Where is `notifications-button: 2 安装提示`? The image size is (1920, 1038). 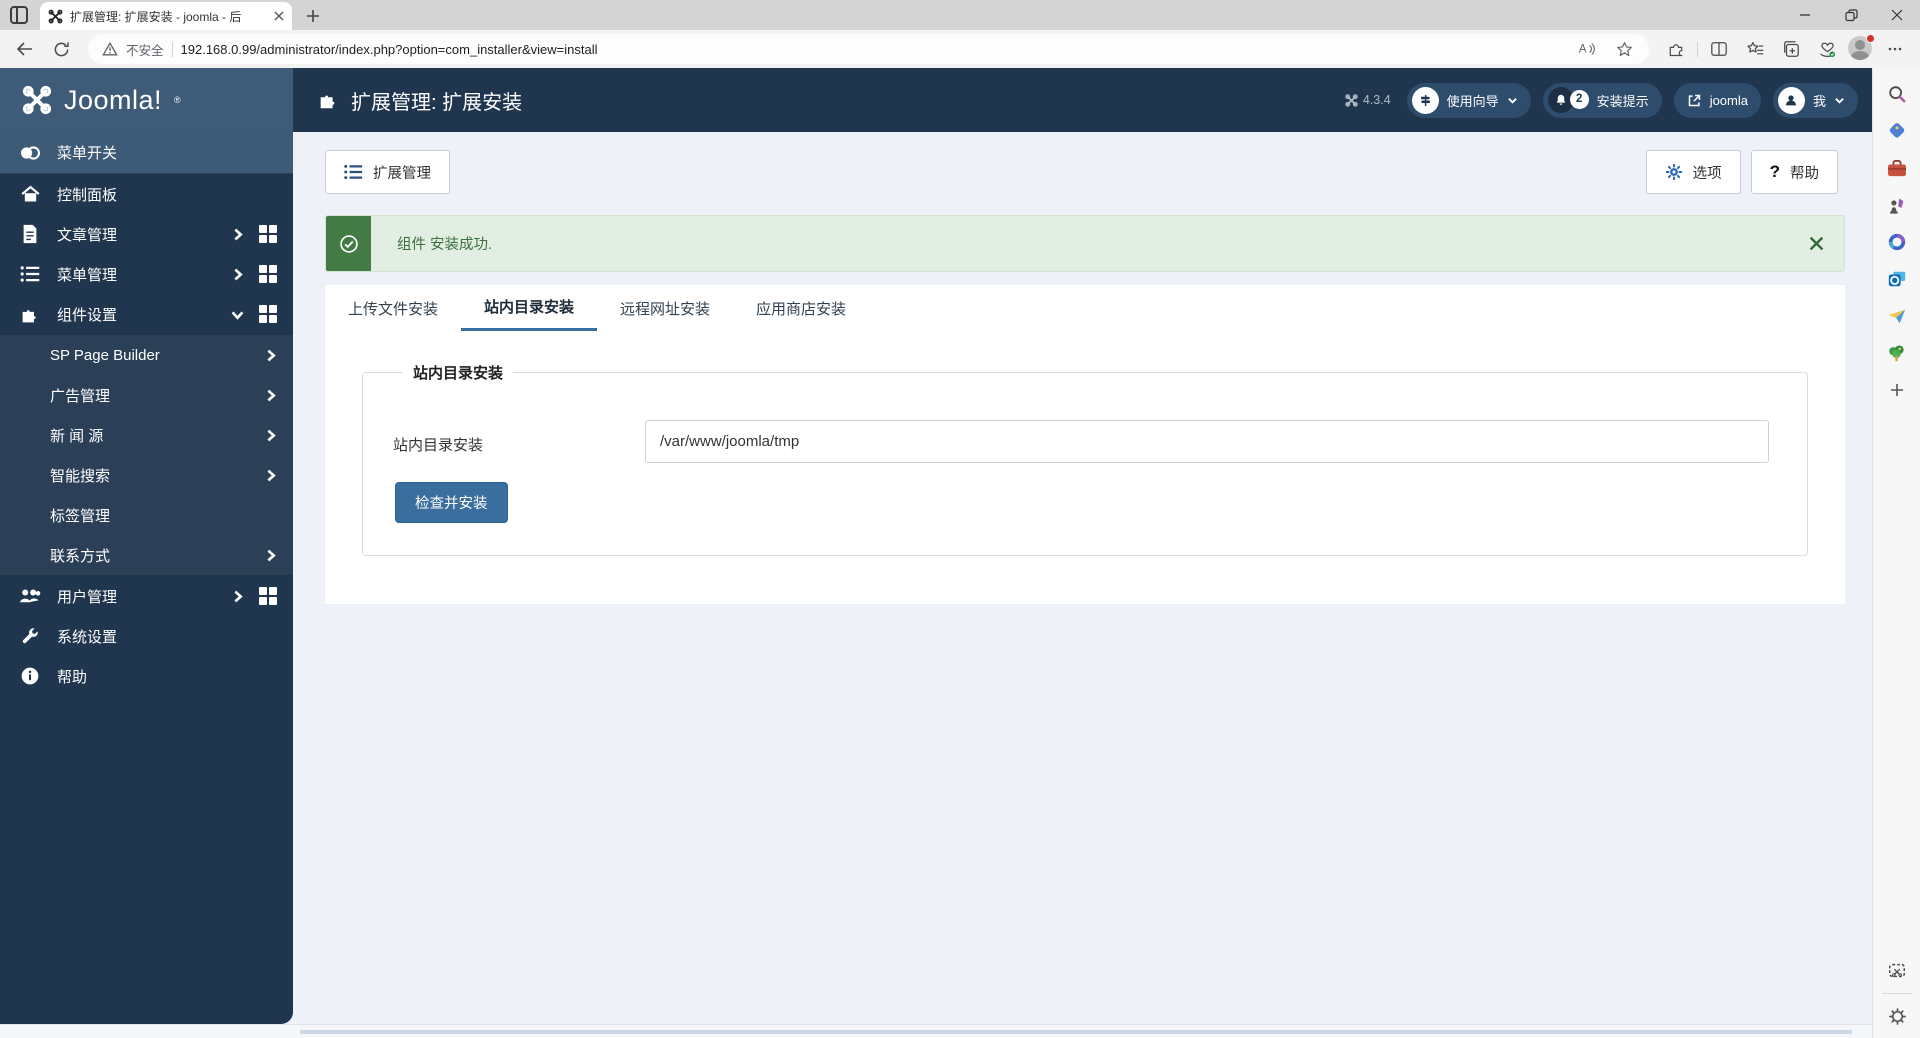 notifications-button: 2 安装提示 is located at coordinates (1602, 100).